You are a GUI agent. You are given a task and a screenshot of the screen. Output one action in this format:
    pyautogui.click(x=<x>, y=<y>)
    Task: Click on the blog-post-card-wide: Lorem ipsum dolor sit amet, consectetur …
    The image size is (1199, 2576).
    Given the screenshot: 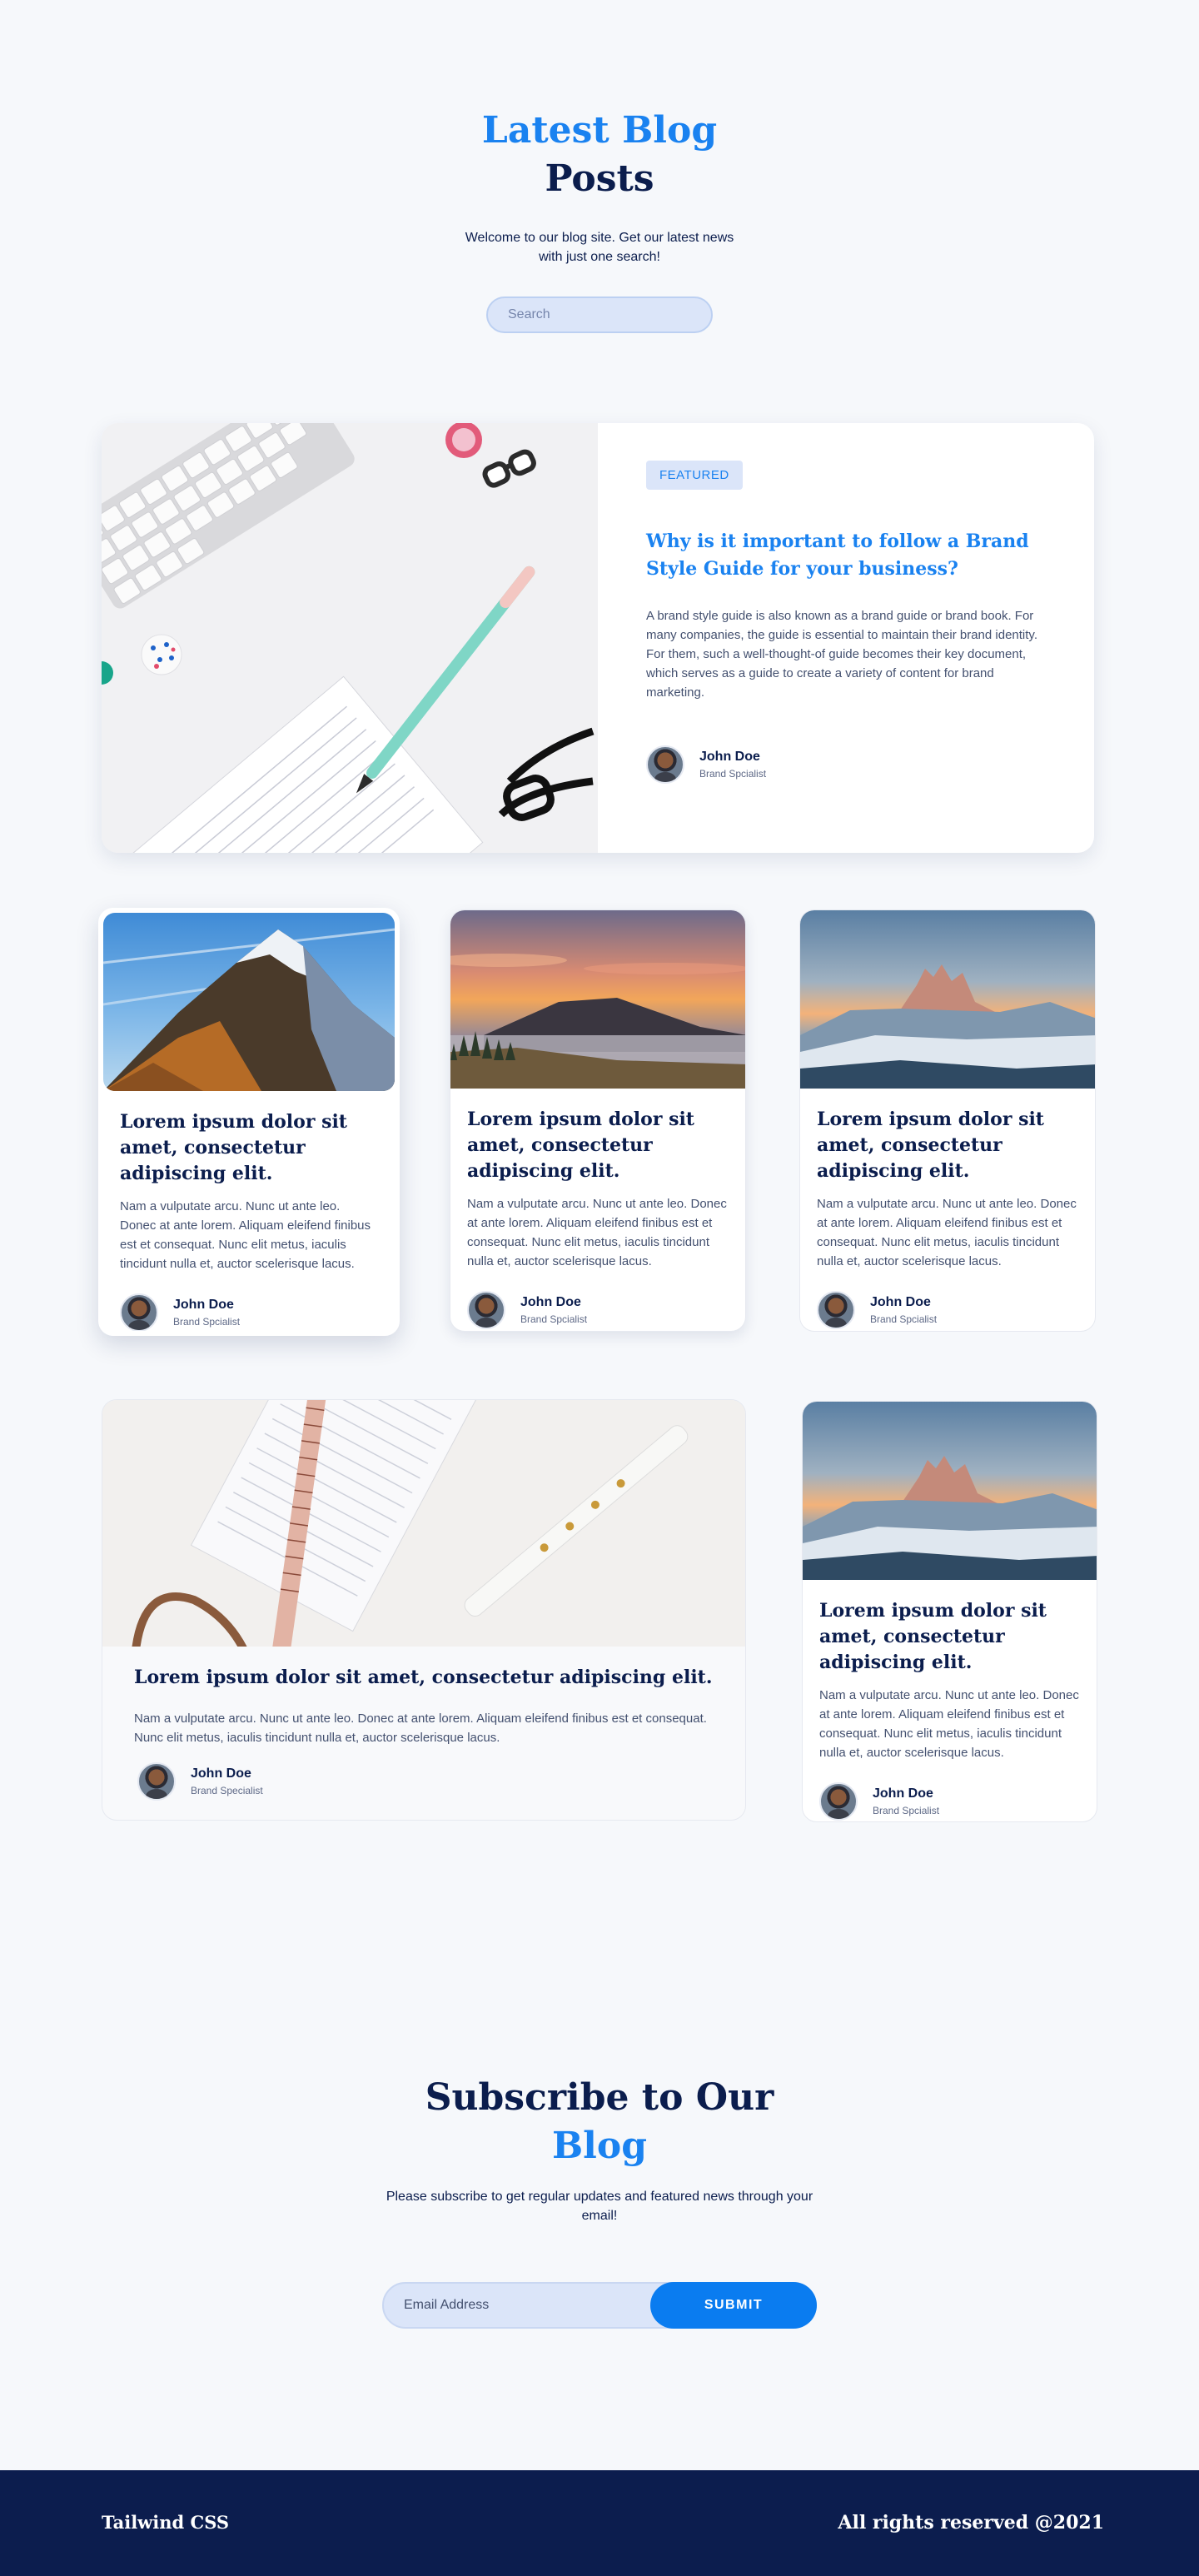 What is the action you would take?
    pyautogui.click(x=424, y=1610)
    